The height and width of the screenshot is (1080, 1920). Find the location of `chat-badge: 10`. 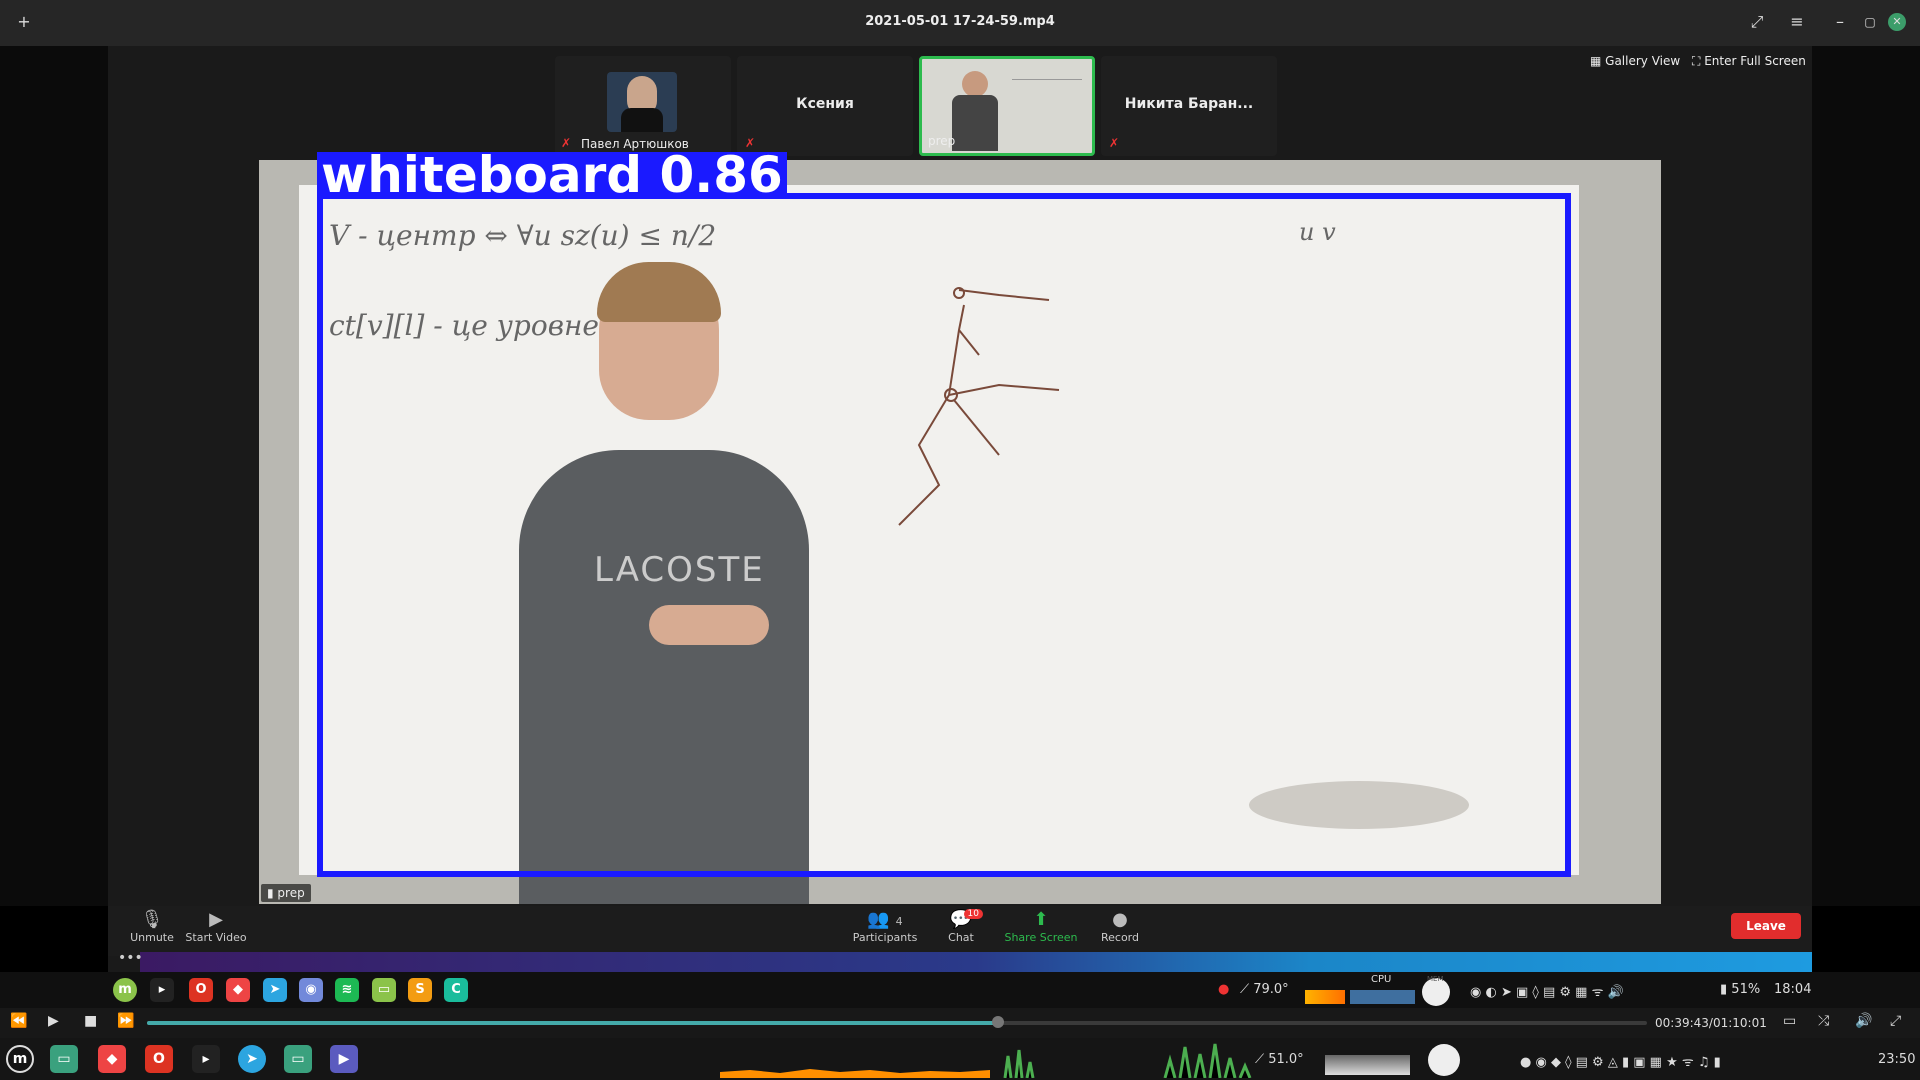

chat-badge: 10 is located at coordinates (973, 914).